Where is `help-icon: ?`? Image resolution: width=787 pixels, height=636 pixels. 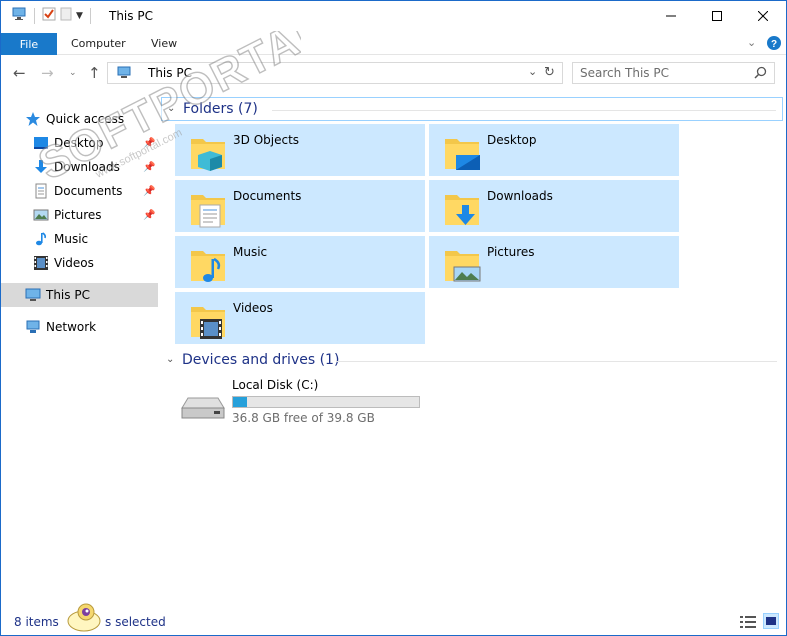
help-icon: ? is located at coordinates (774, 44).